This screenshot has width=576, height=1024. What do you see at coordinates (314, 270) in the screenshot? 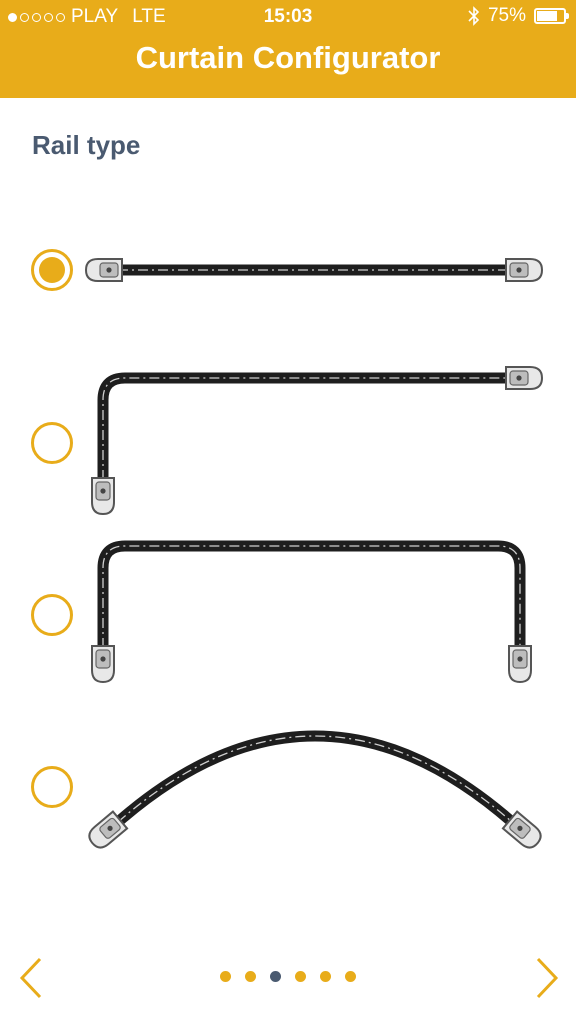
I see `rail-straight-image` at bounding box center [314, 270].